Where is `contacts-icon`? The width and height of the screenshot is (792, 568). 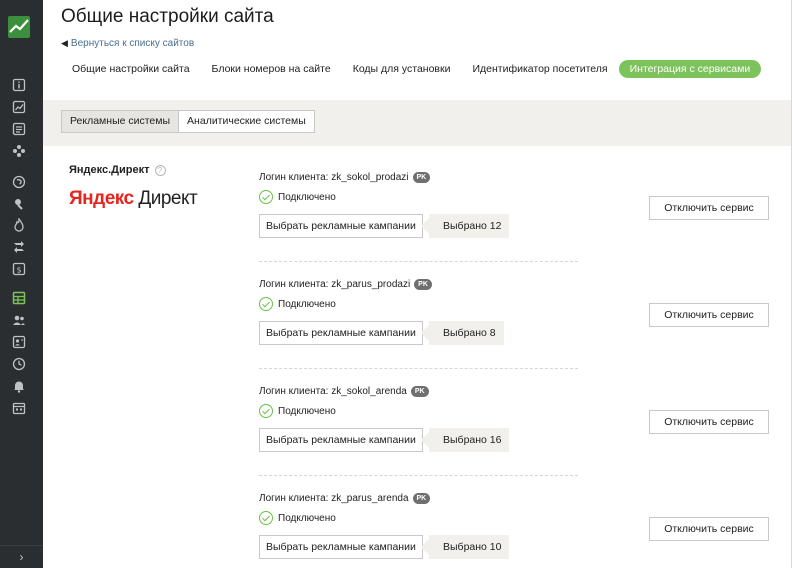 contacts-icon is located at coordinates (19, 342).